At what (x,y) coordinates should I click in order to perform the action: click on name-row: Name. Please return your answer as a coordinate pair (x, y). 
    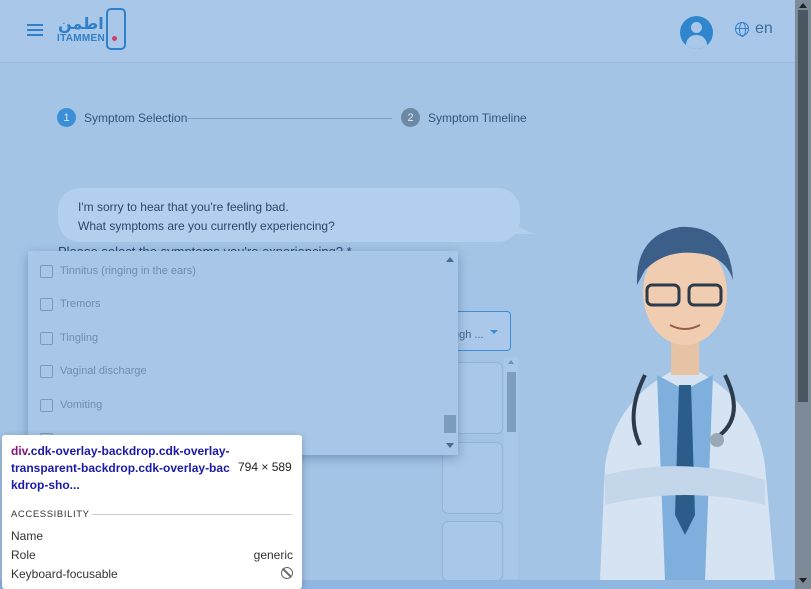
    Looking at the image, I should click on (152, 536).